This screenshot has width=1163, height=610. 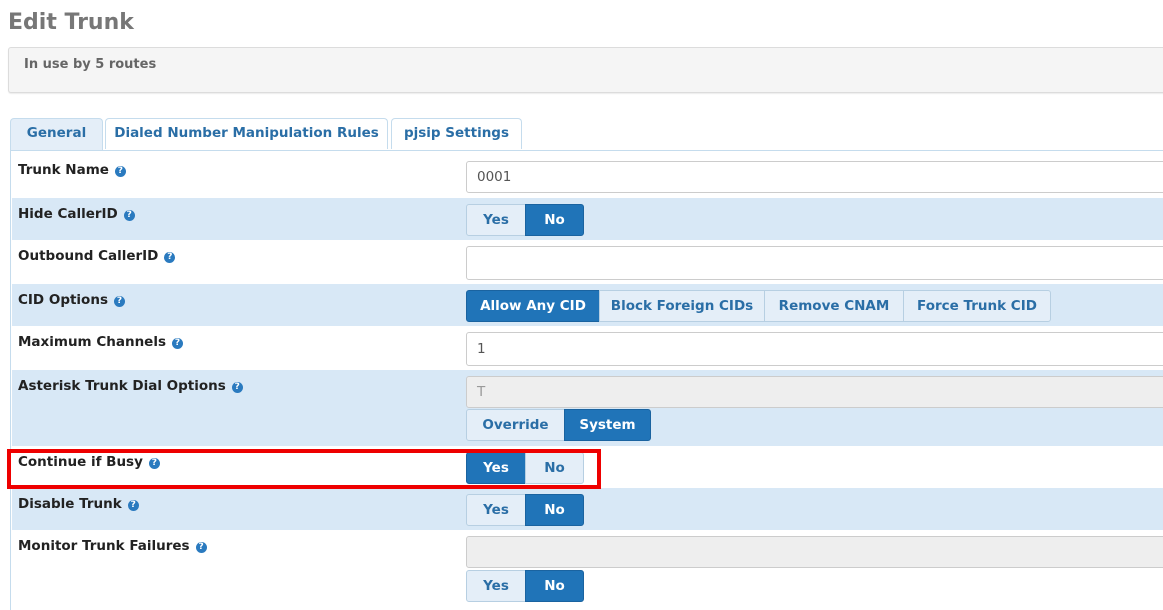 What do you see at coordinates (97, 256) in the screenshot?
I see `outbound-callerid-label: Outbound CallerID?` at bounding box center [97, 256].